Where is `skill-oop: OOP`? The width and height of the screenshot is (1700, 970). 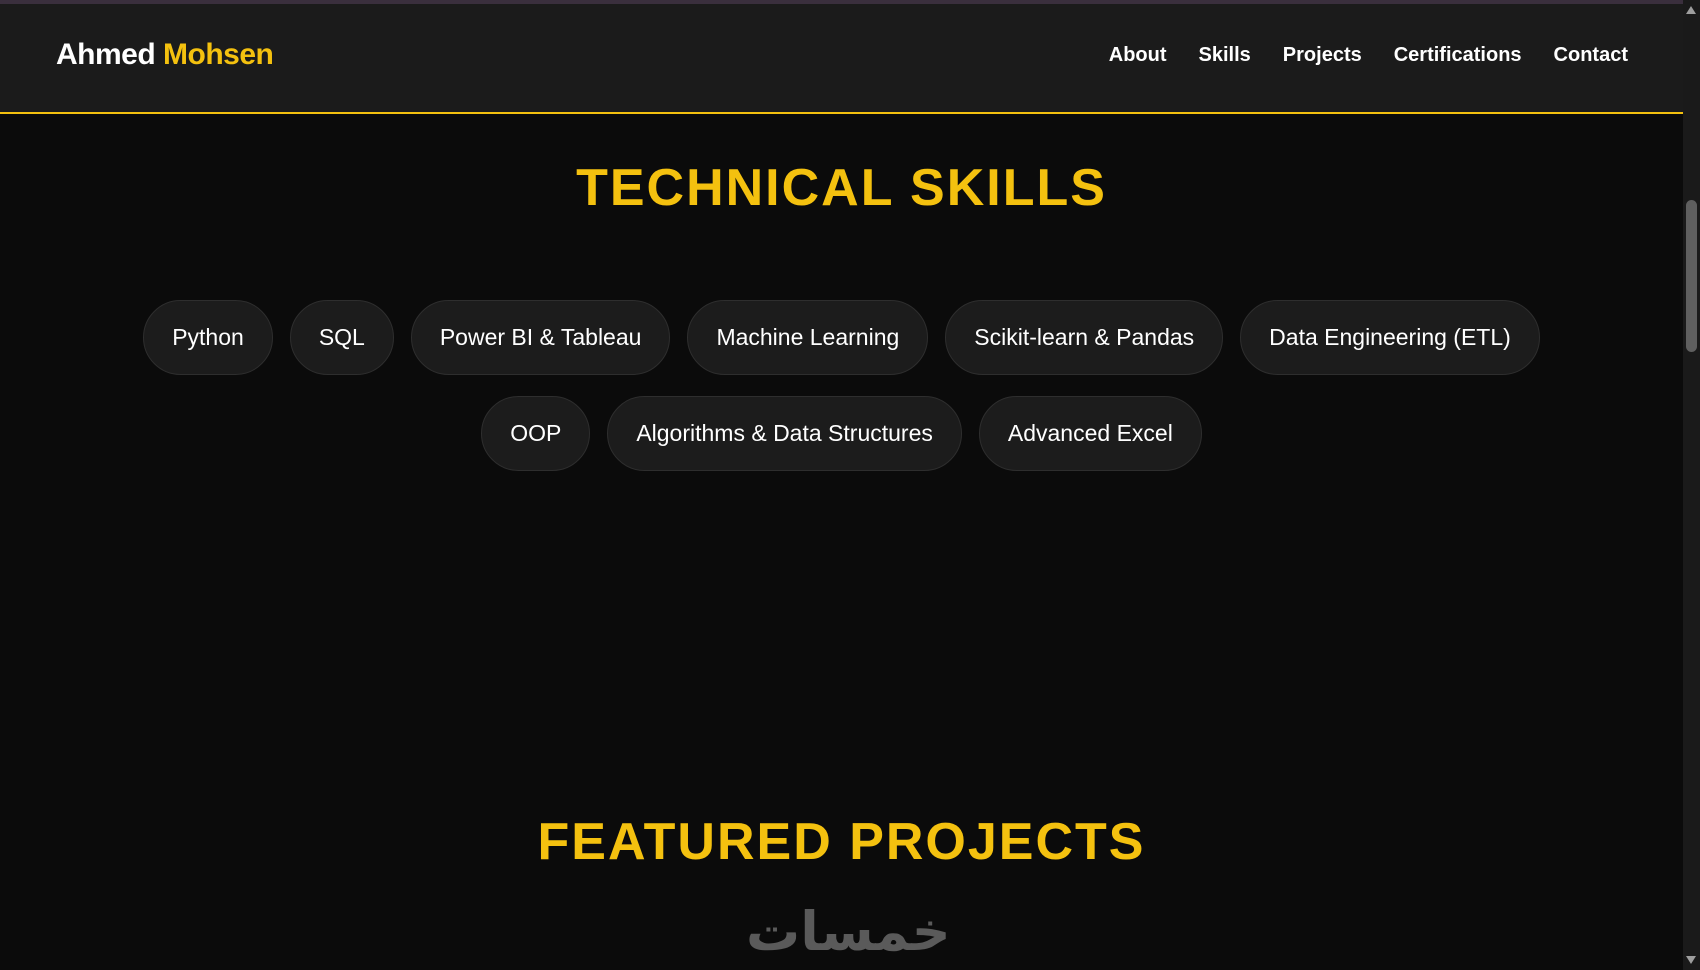 skill-oop: OOP is located at coordinates (536, 433).